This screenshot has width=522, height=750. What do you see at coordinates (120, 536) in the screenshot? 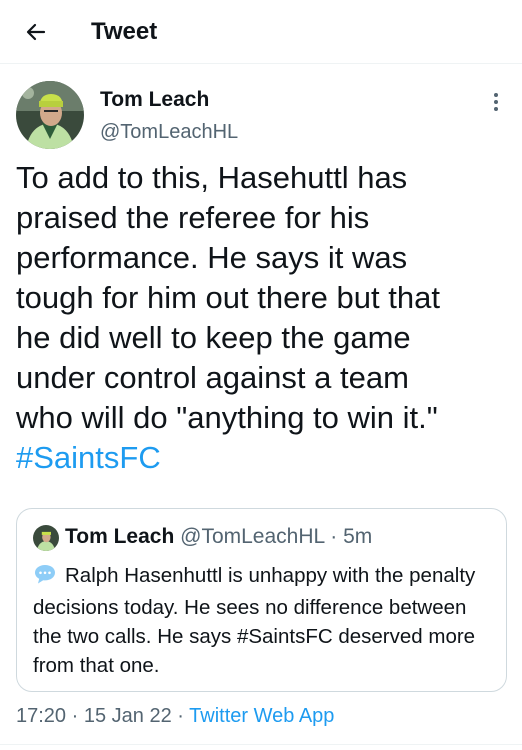
I see `quoted-author-name: Tom Leach` at bounding box center [120, 536].